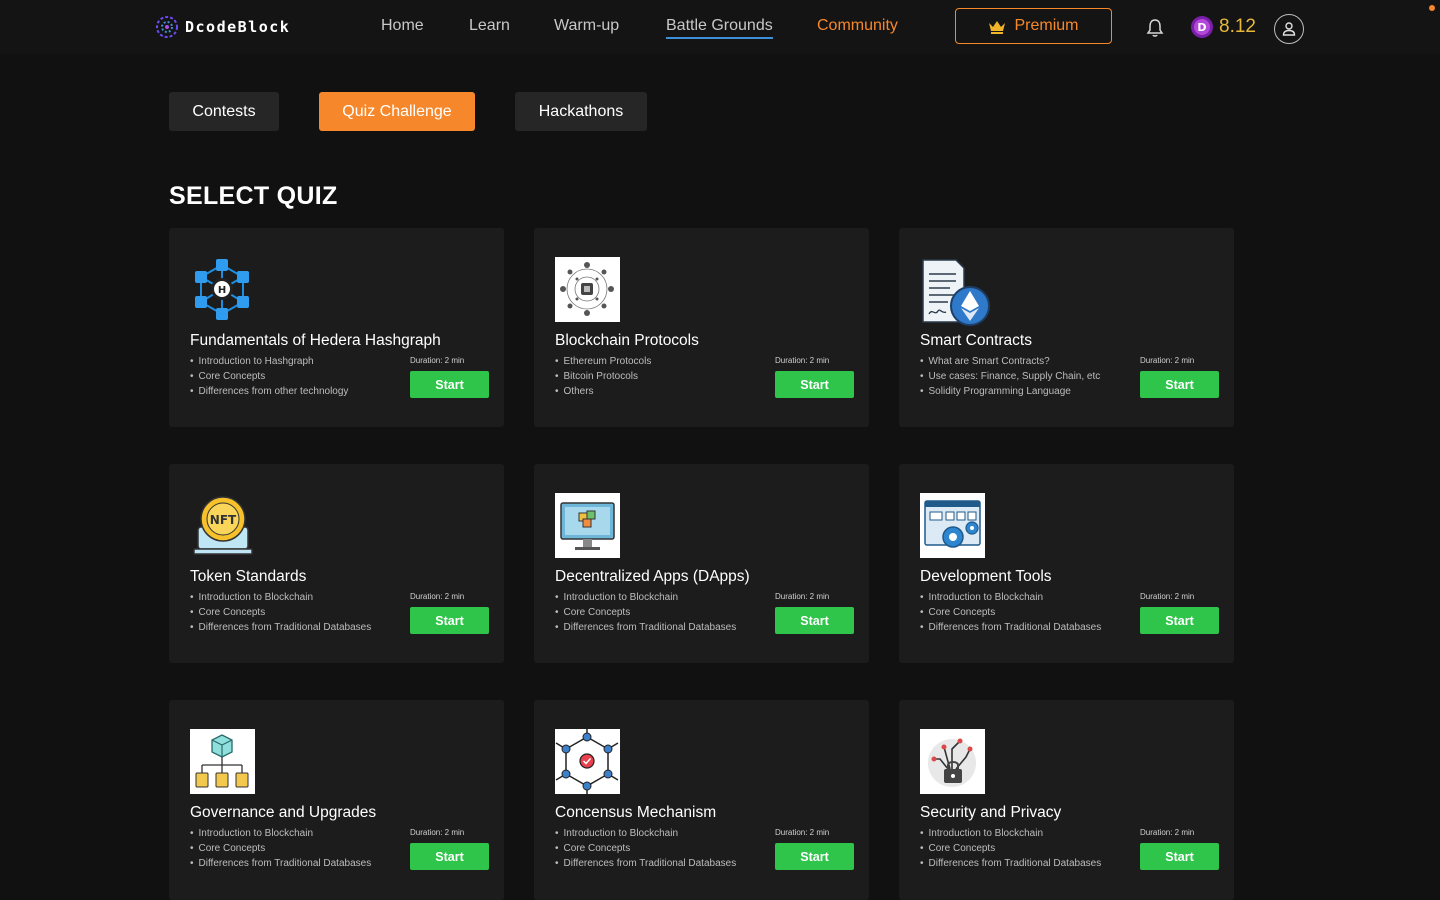 The height and width of the screenshot is (900, 1440). What do you see at coordinates (167, 27) in the screenshot?
I see `logo-icon` at bounding box center [167, 27].